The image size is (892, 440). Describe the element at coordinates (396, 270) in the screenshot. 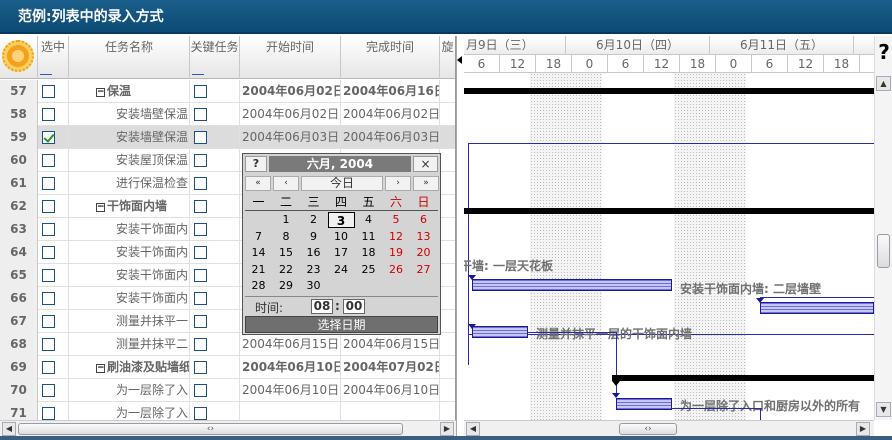

I see `calendar-day: 26` at that location.